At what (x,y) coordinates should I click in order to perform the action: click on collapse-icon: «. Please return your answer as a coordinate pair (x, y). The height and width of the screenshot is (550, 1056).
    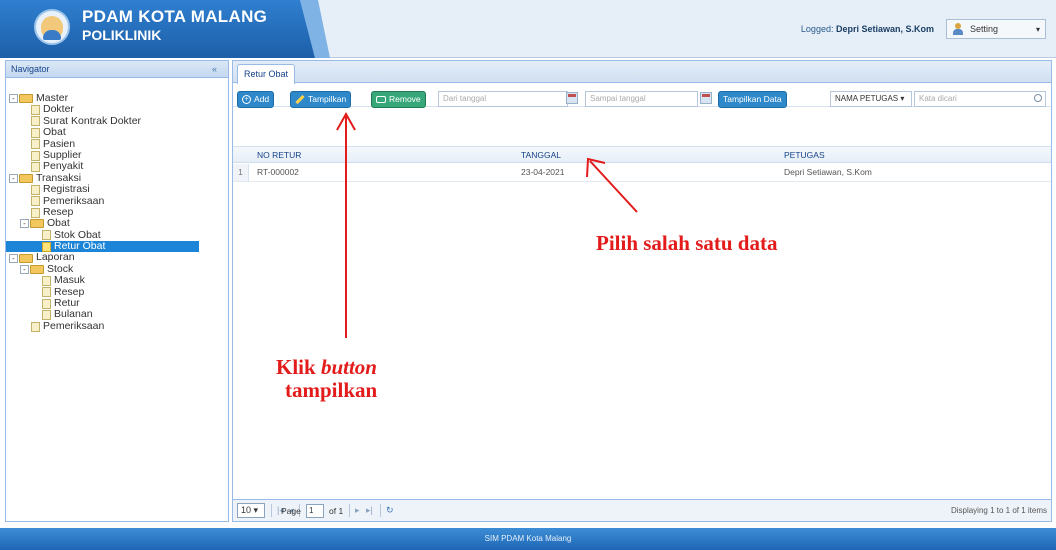
    Looking at the image, I should click on (217, 69).